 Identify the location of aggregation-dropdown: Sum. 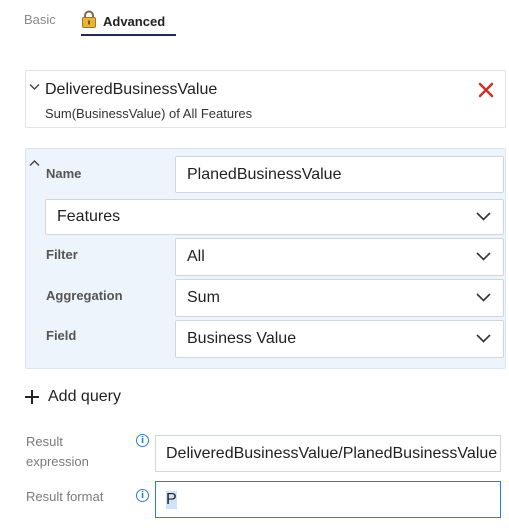
(339, 298).